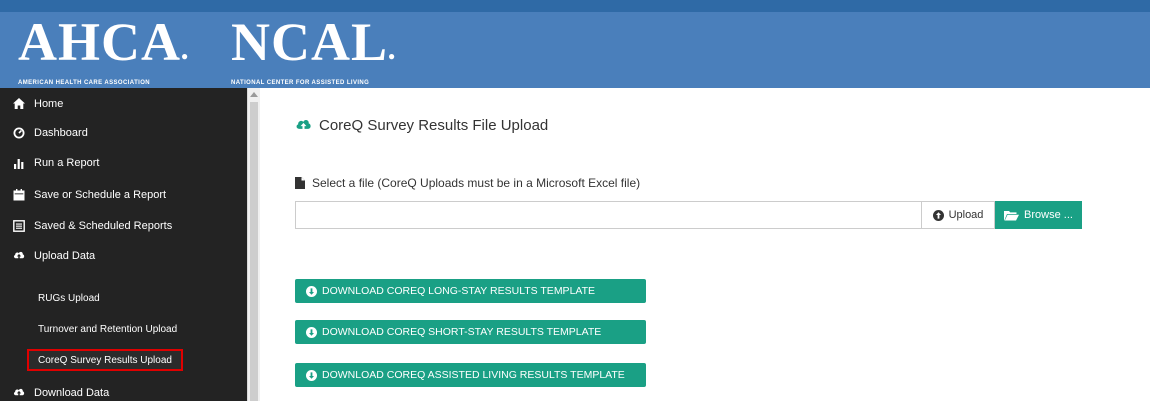 The height and width of the screenshot is (401, 1150). Describe the element at coordinates (67, 162) in the screenshot. I see `sidebar-item-label: Run a Report` at that location.